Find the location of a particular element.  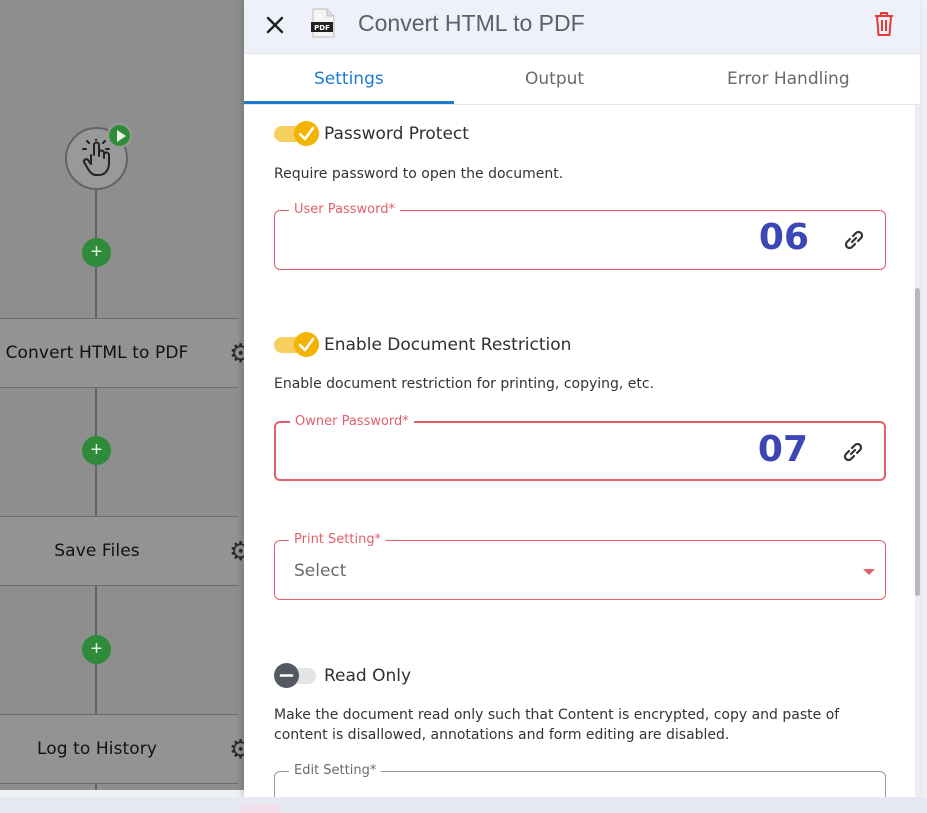

password-protect-toggle is located at coordinates (296, 133).